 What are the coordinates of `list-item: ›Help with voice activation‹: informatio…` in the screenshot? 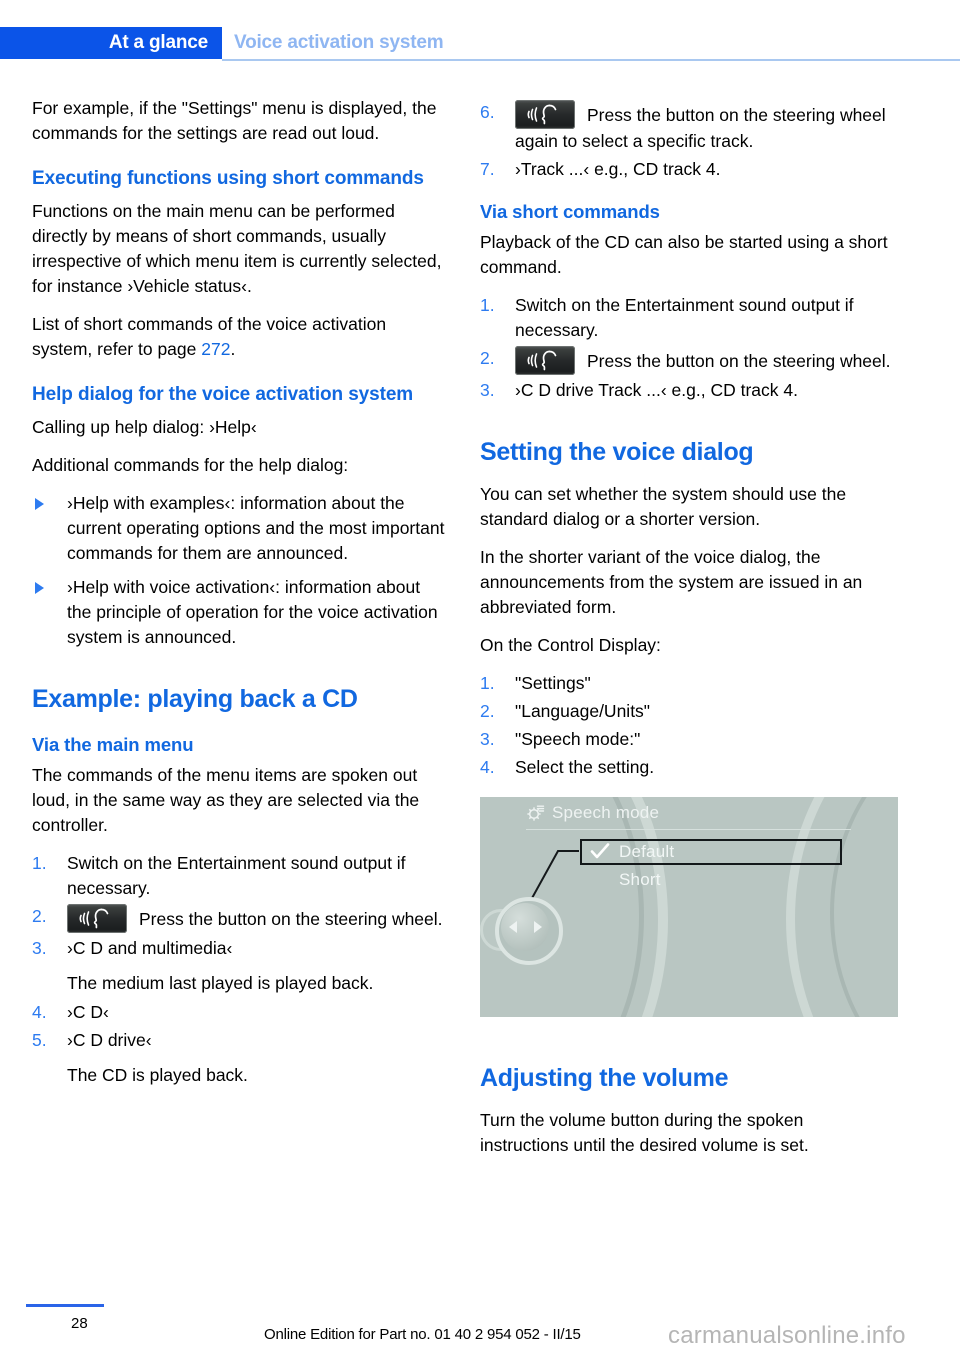 It's located at (240, 612).